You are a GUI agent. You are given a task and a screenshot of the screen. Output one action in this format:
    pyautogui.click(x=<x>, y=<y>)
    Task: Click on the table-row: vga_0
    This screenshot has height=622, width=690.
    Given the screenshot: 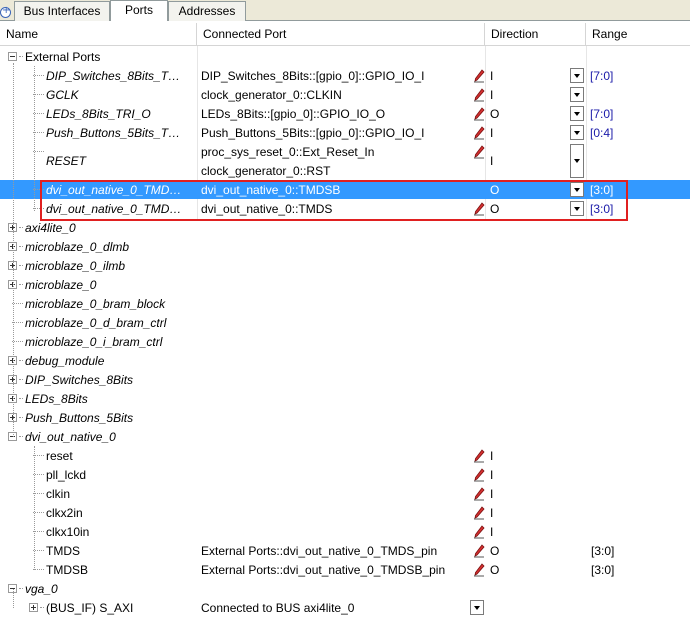 What is the action you would take?
    pyautogui.click(x=345, y=588)
    